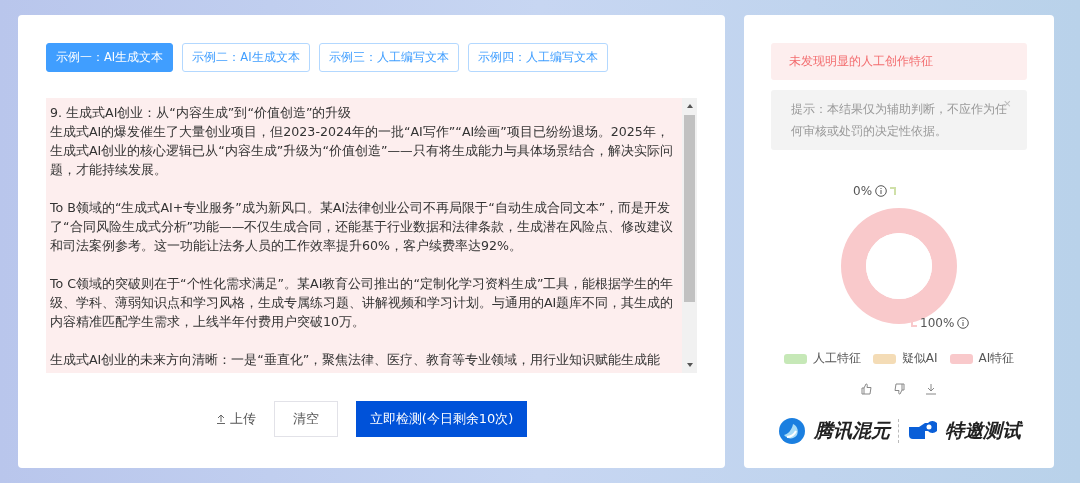  What do you see at coordinates (899, 61) in the screenshot?
I see `result-verdict: 未发现明显的人工创作特征` at bounding box center [899, 61].